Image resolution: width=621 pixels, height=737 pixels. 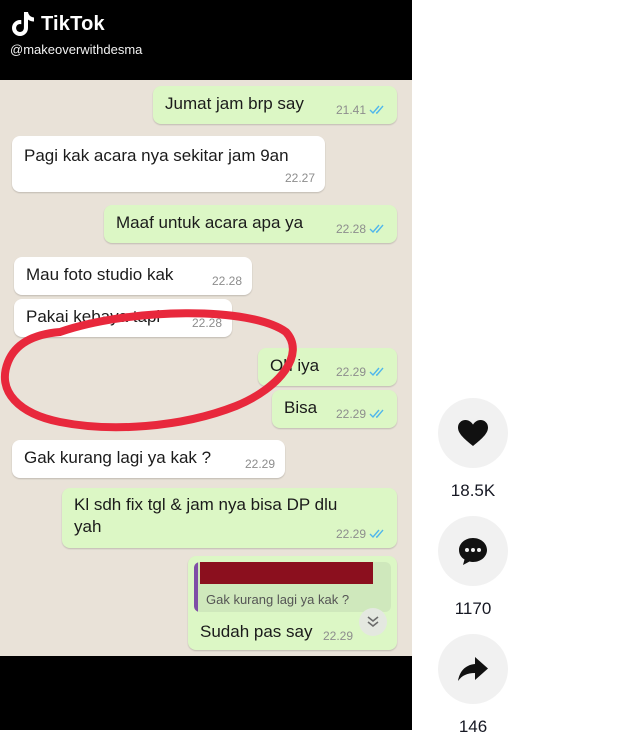 I want to click on message-meta: 22.27, so click(x=300, y=178).